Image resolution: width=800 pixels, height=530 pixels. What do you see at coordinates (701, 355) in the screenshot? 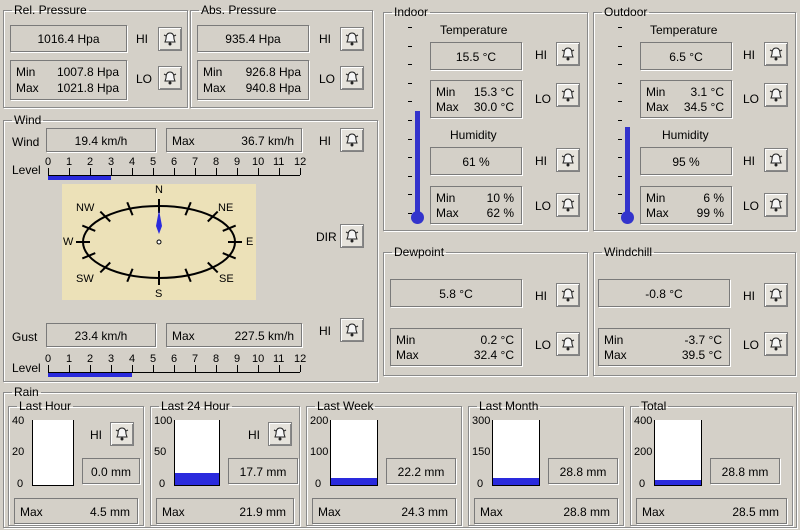
I see `windchill-max: 39.5 °C` at bounding box center [701, 355].